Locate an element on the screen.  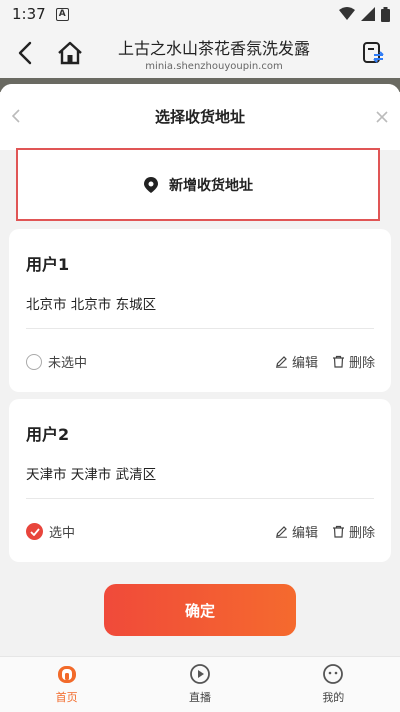
bottom-tab-bar: 首页 直播 我的 is located at coordinates (200, 684).